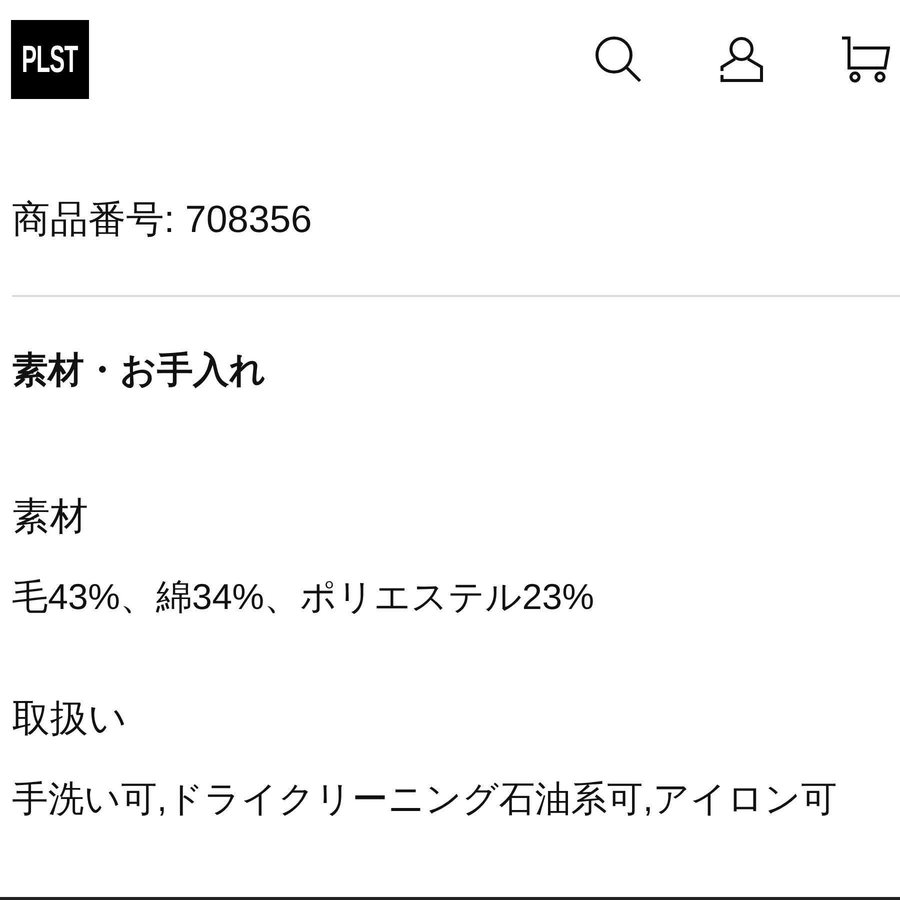  I want to click on cart-icon, so click(865, 59).